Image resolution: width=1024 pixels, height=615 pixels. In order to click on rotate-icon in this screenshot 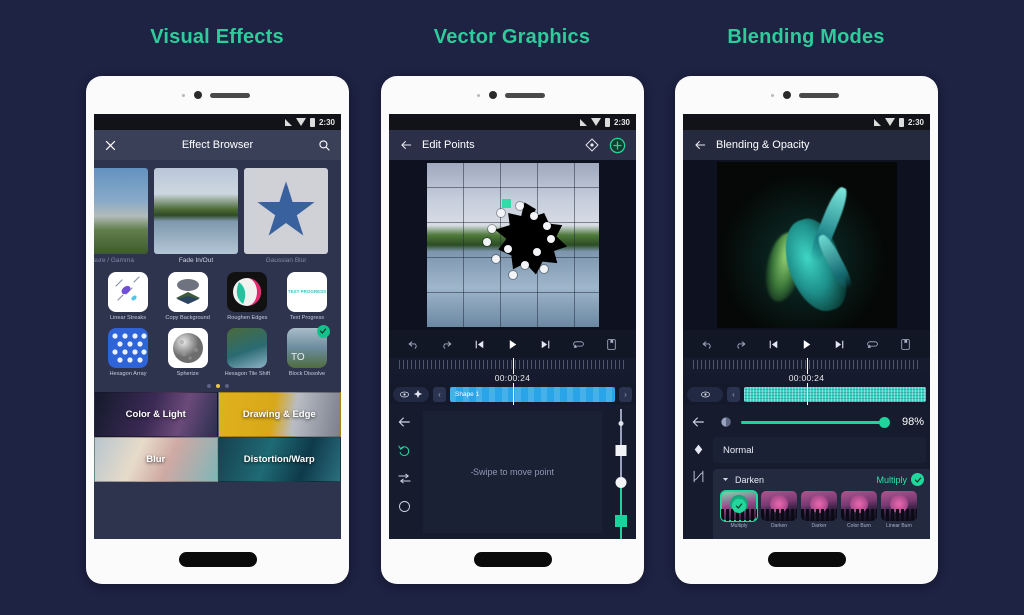, I will do `click(404, 450)`.